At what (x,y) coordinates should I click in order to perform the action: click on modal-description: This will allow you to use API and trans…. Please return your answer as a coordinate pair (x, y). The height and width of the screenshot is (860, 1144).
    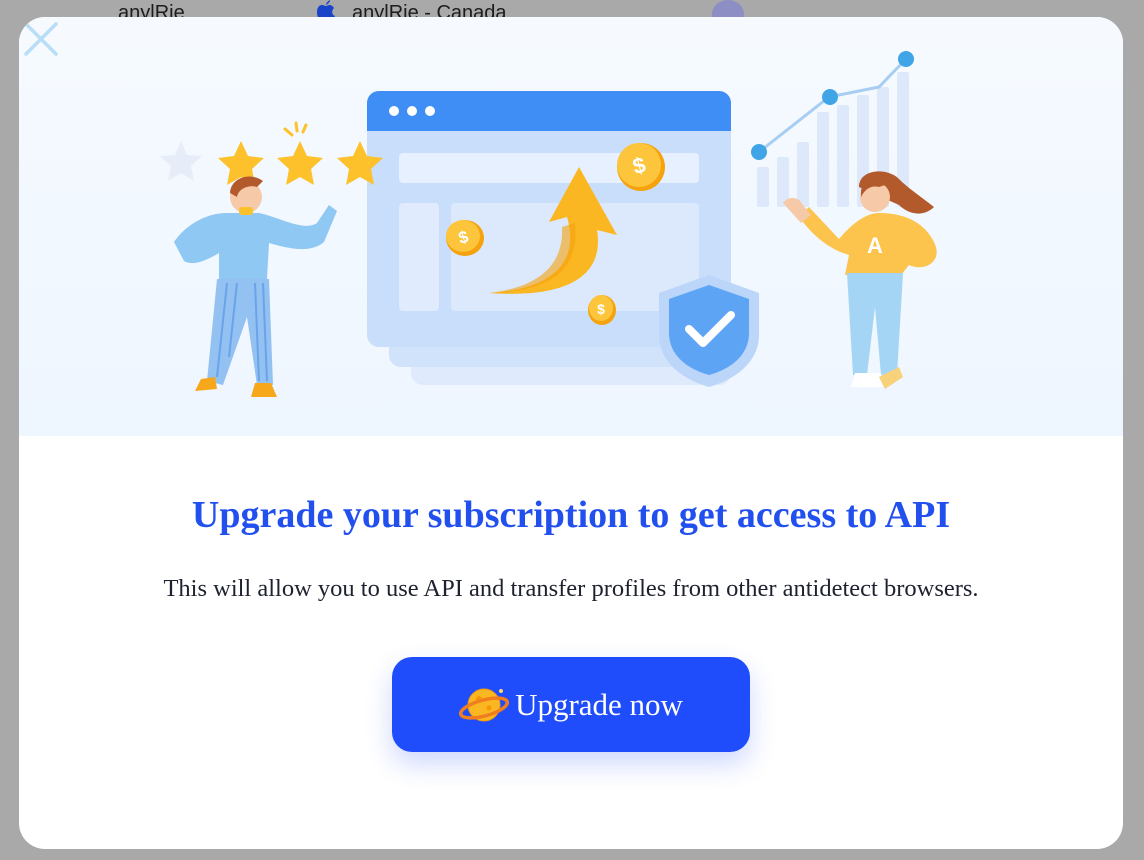
    Looking at the image, I should click on (571, 588).